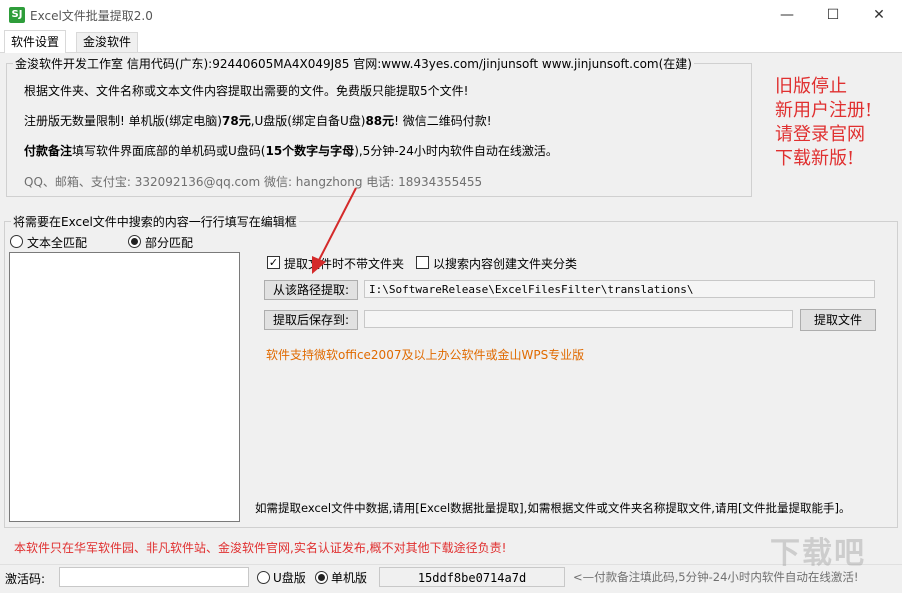 This screenshot has height=593, width=902. What do you see at coordinates (310, 151) in the screenshot?
I see `code-format: 15个数字与字母` at bounding box center [310, 151].